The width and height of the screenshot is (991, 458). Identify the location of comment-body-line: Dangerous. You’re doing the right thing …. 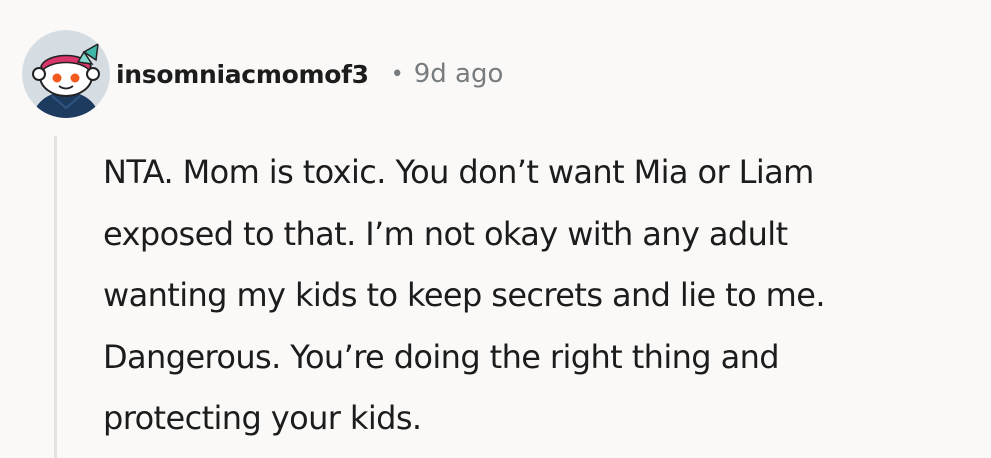
(441, 356).